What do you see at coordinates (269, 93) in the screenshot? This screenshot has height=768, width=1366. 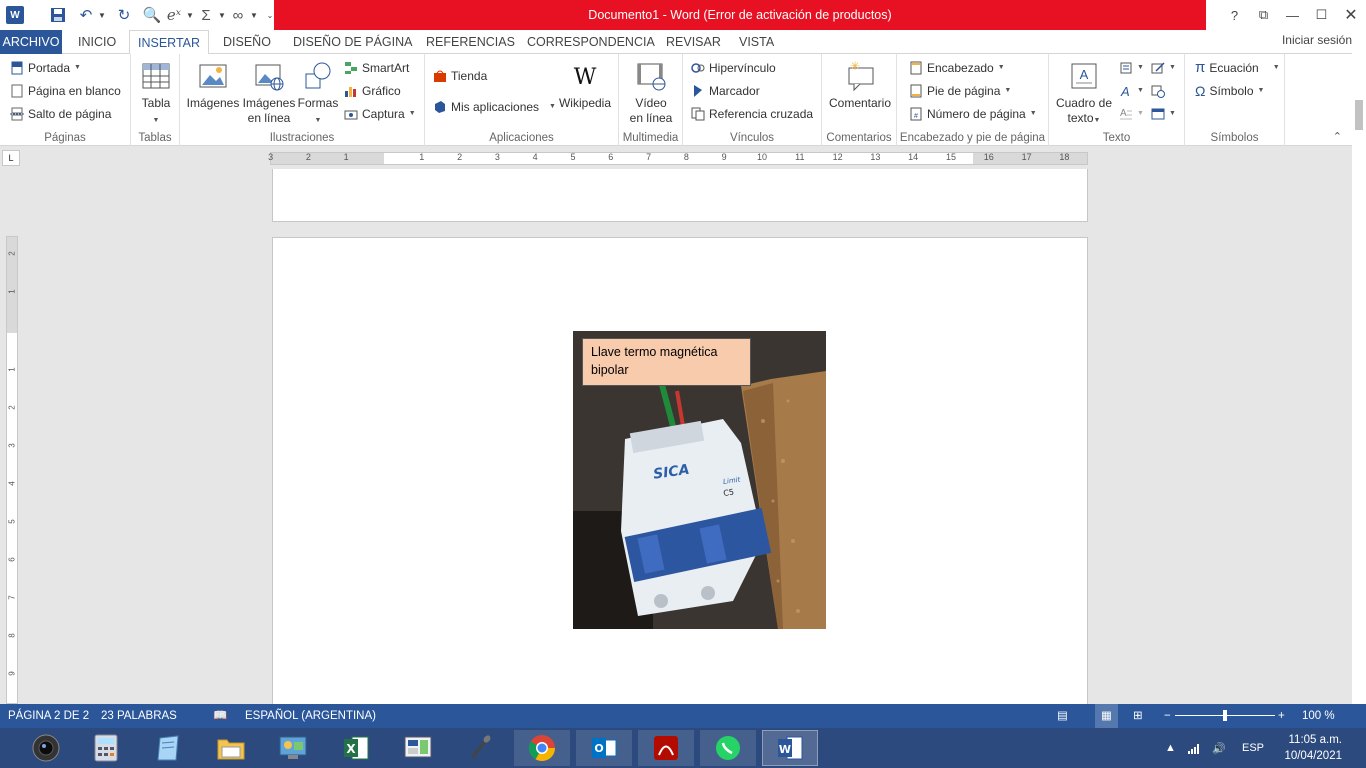 I see `imagenes-linea-button: Imágenes en línea` at bounding box center [269, 93].